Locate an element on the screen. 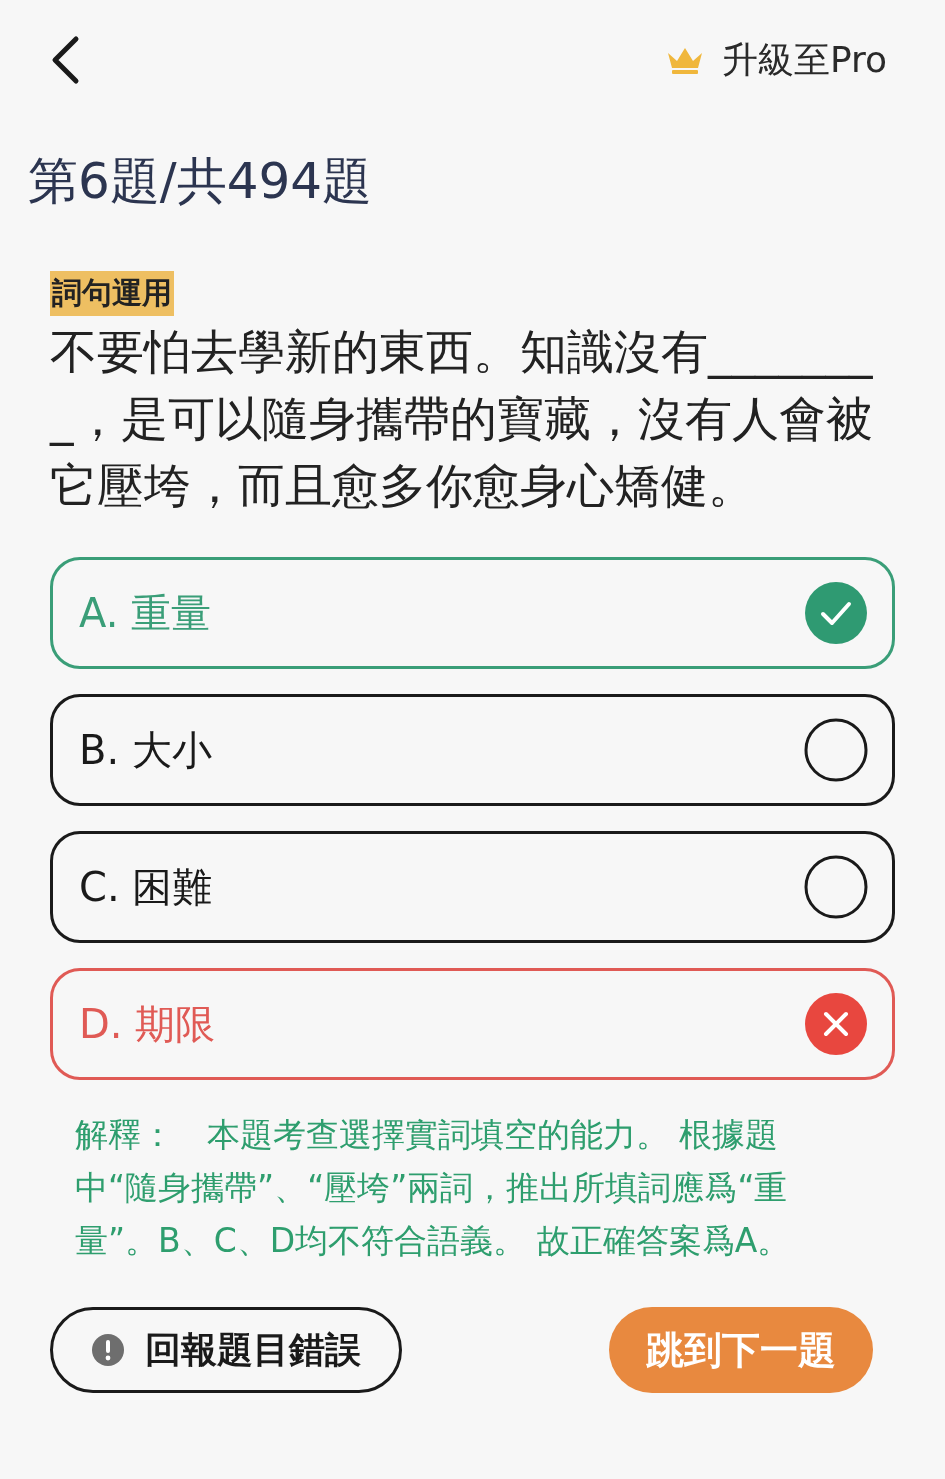  option-label: D. 期限 is located at coordinates (147, 1024).